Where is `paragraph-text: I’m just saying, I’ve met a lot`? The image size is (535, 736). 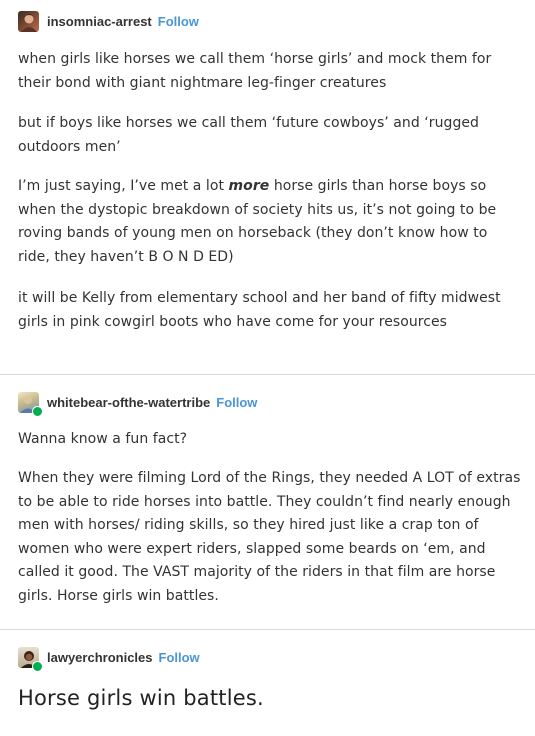 paragraph-text: I’m just saying, I’ve met a lot is located at coordinates (123, 186).